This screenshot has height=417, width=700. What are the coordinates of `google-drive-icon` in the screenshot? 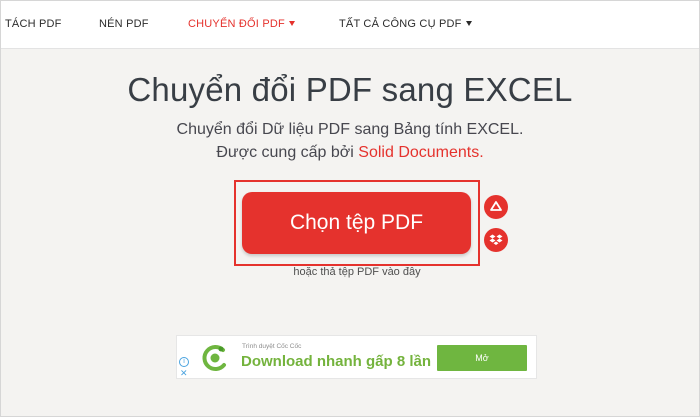 It's located at (496, 206).